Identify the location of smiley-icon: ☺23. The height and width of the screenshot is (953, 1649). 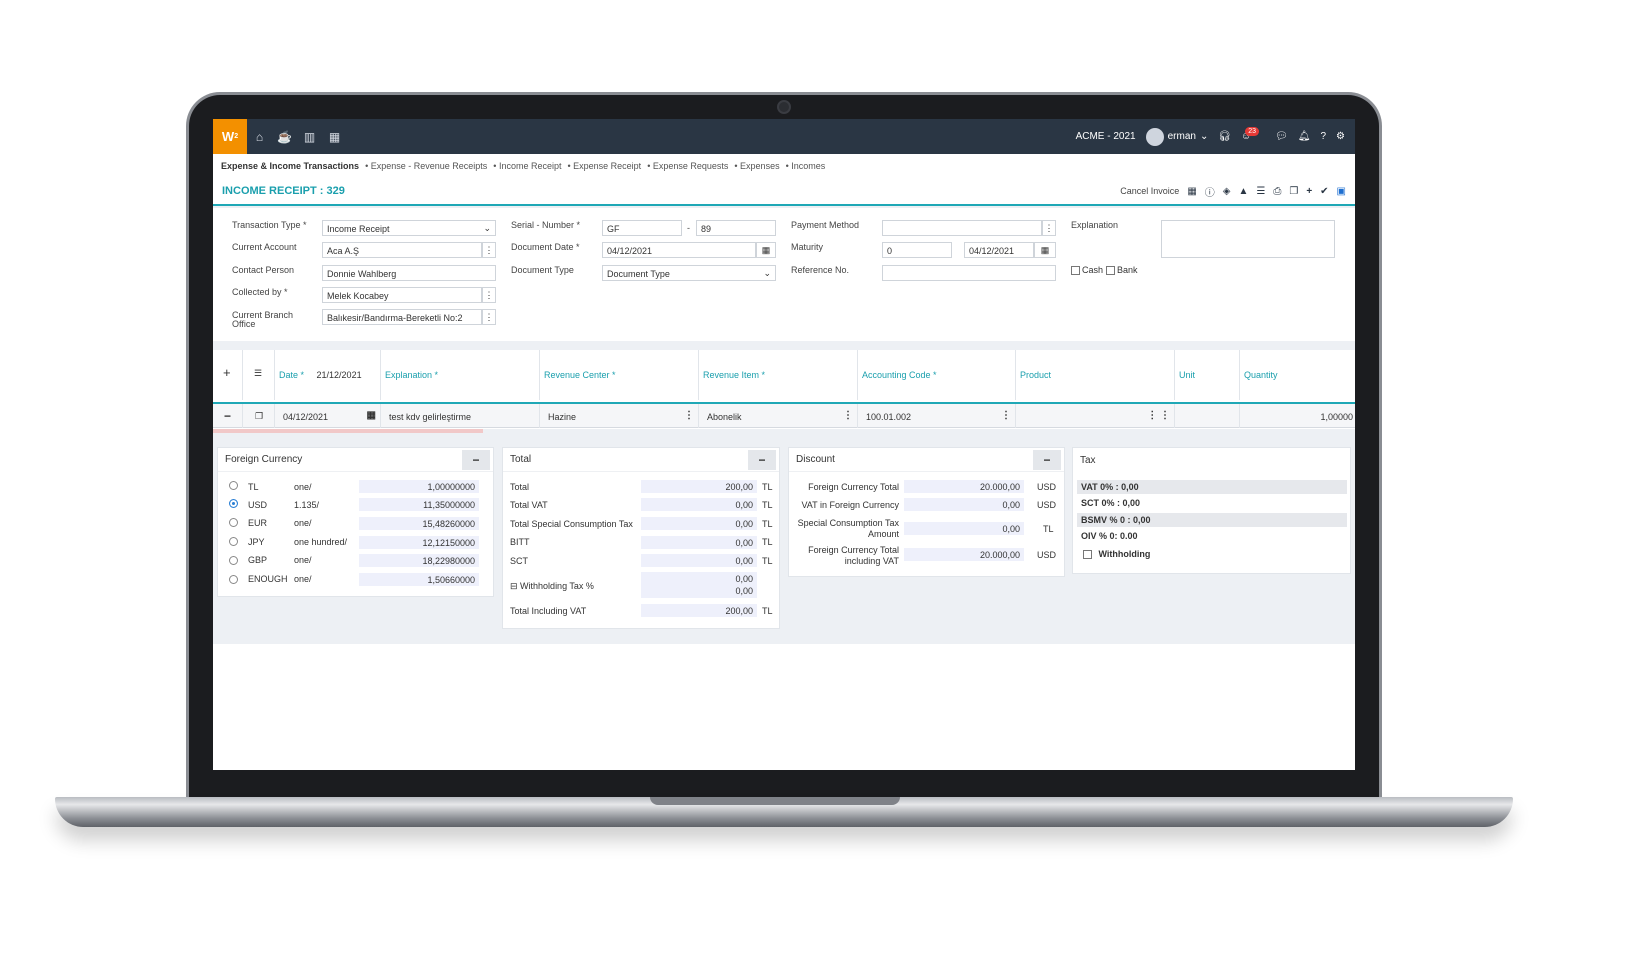
(1253, 134).